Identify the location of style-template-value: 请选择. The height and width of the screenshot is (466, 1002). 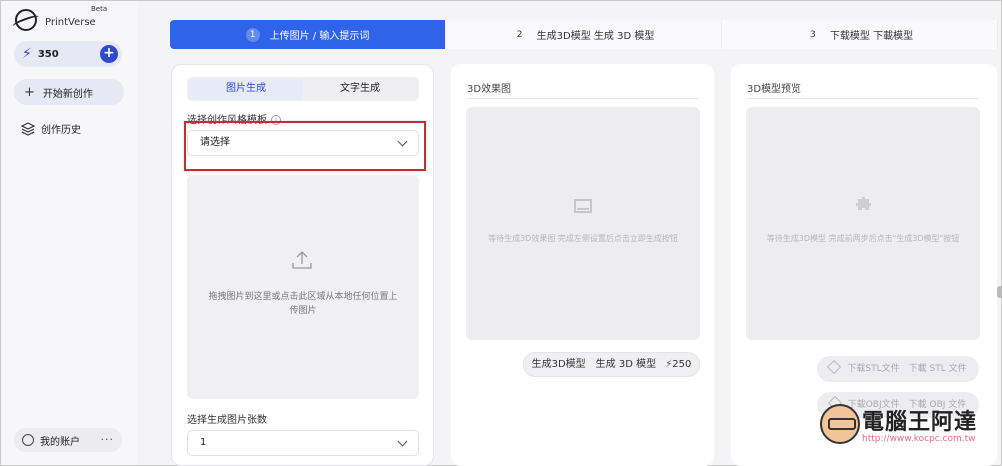
(215, 142).